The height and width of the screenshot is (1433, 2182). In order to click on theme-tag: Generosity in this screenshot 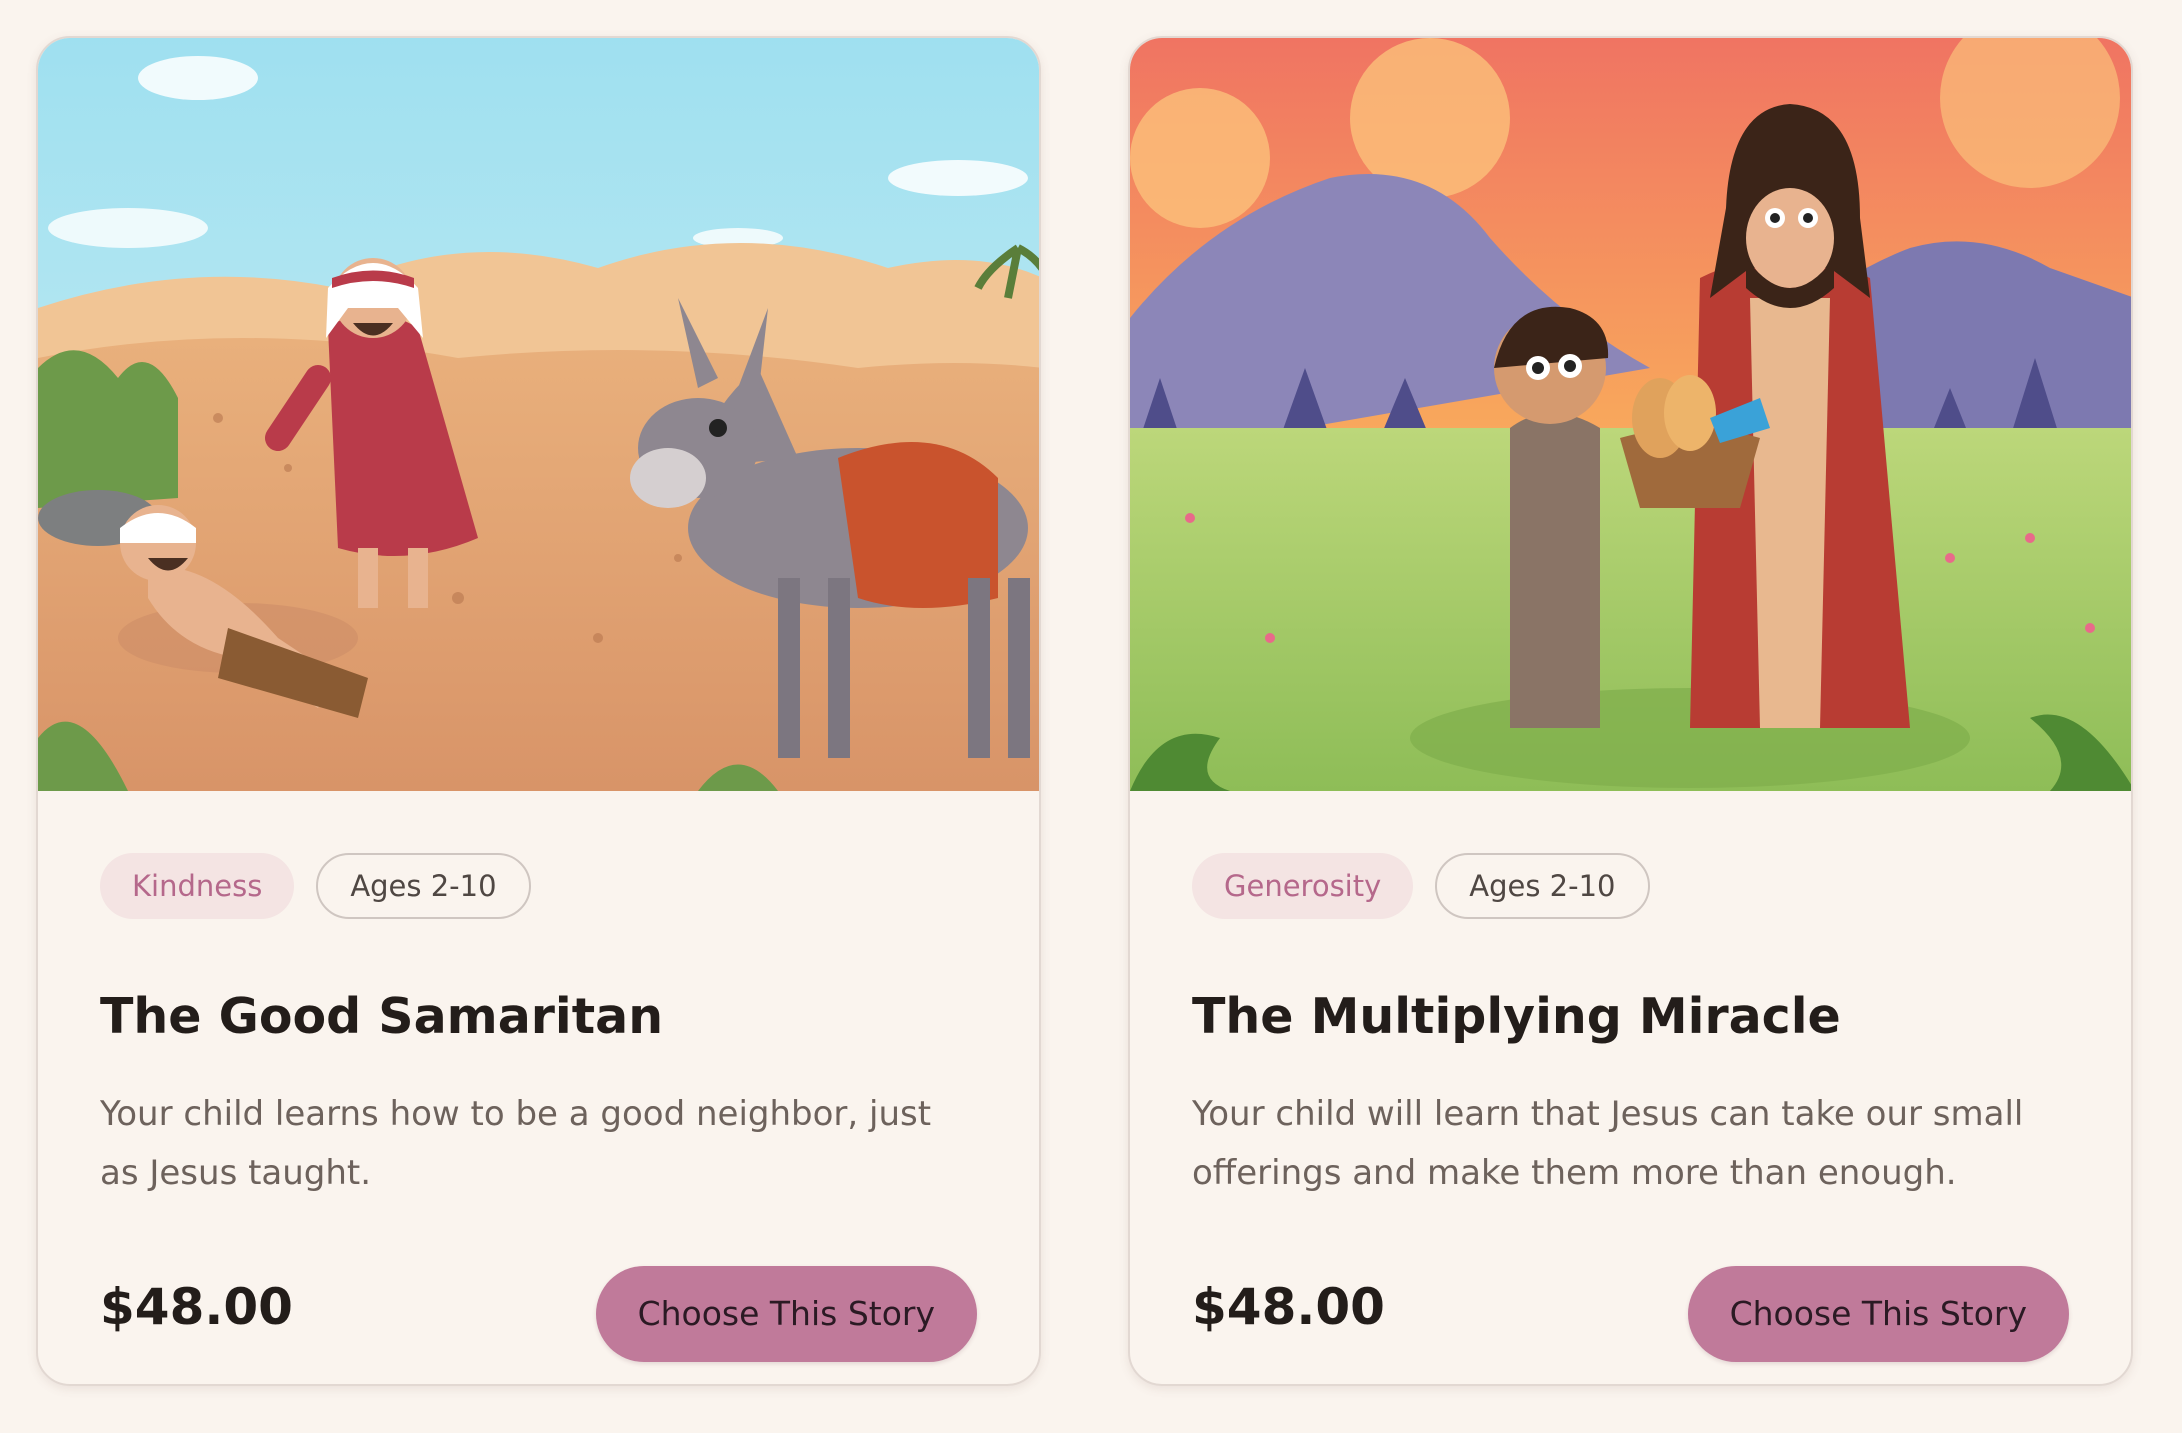, I will do `click(1303, 886)`.